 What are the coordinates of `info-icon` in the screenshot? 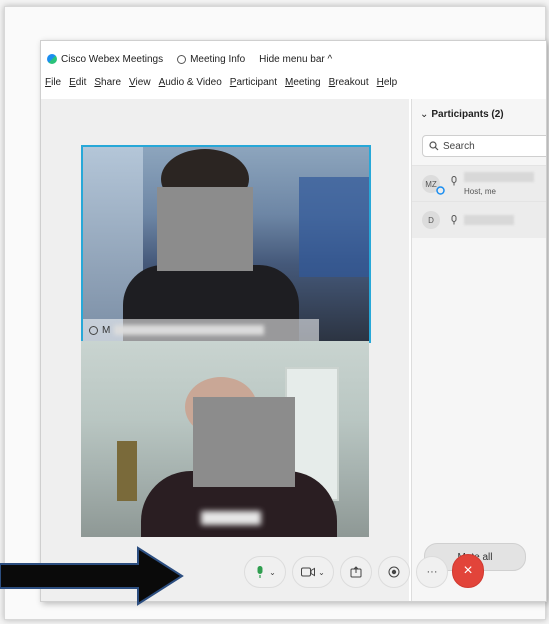 It's located at (182, 59).